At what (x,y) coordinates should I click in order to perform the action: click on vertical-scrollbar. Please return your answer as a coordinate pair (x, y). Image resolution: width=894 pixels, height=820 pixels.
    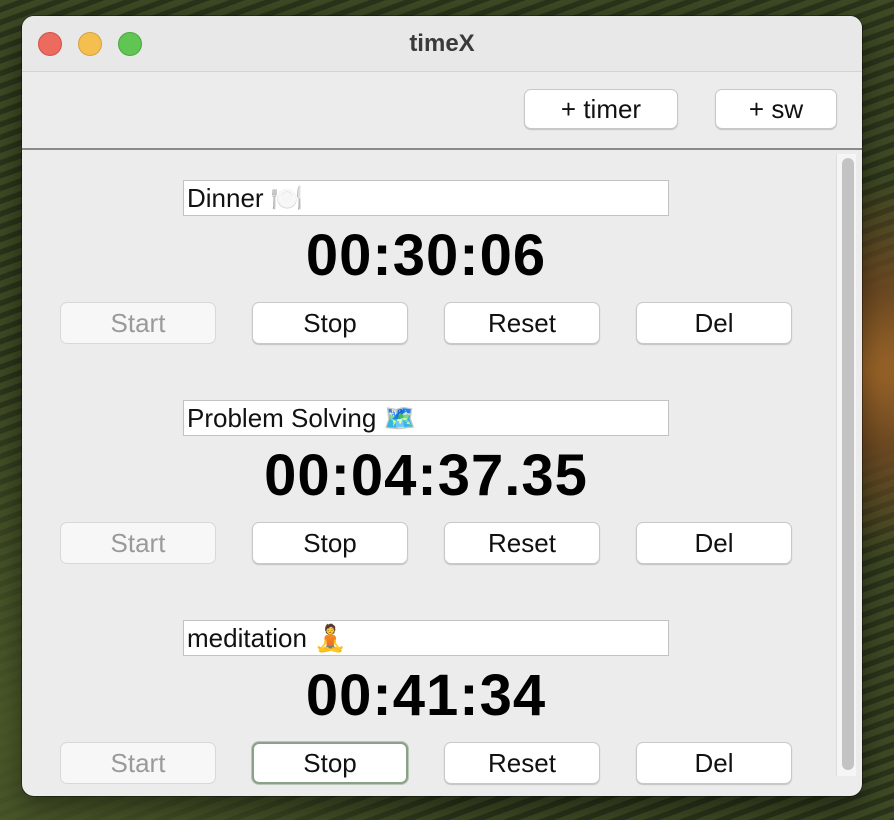
    Looking at the image, I should click on (846, 465).